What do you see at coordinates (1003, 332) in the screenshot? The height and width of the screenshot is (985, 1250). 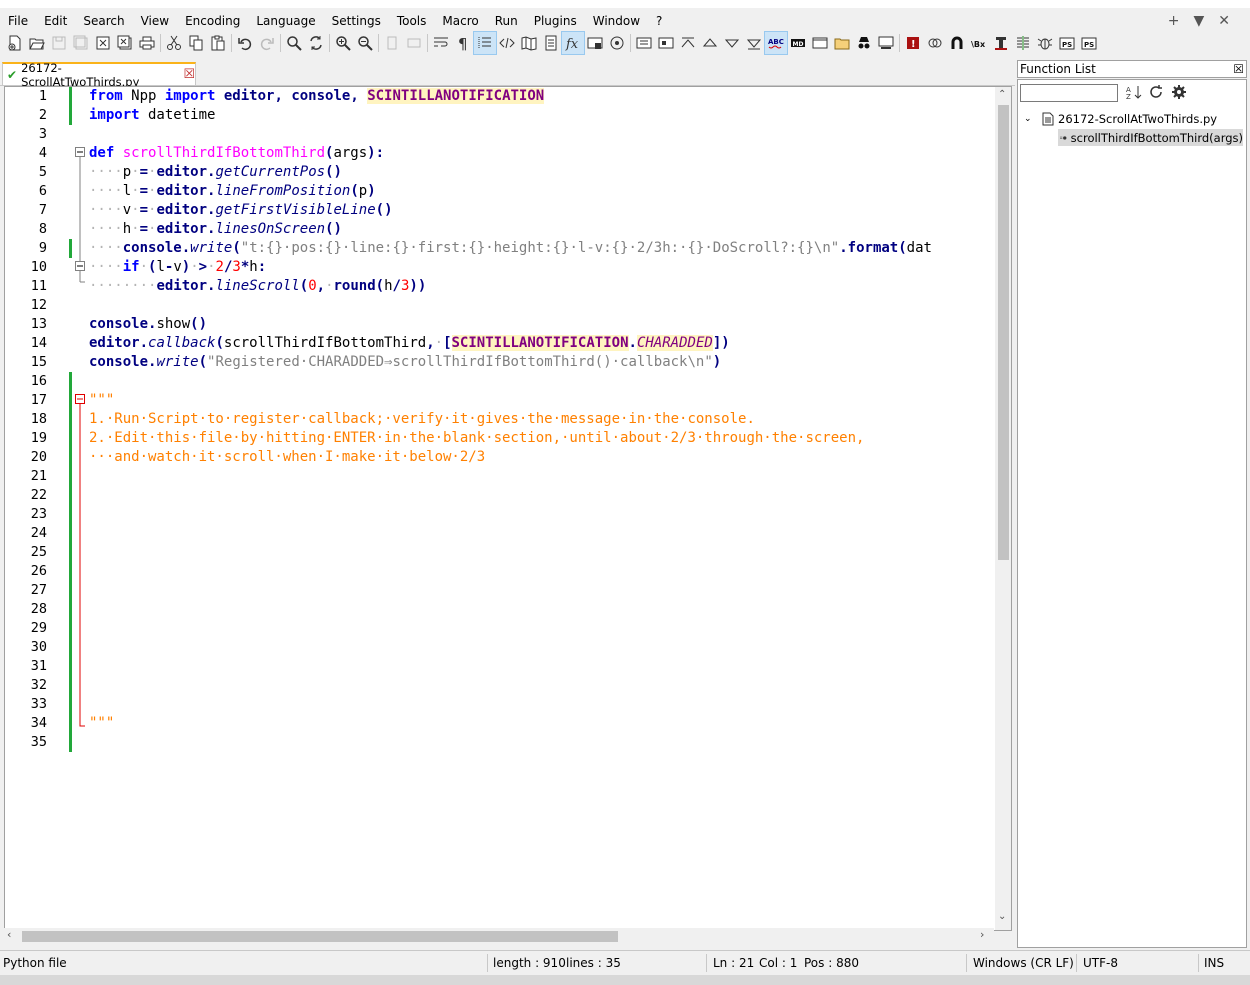 I see `vertical-scroll-thumb` at bounding box center [1003, 332].